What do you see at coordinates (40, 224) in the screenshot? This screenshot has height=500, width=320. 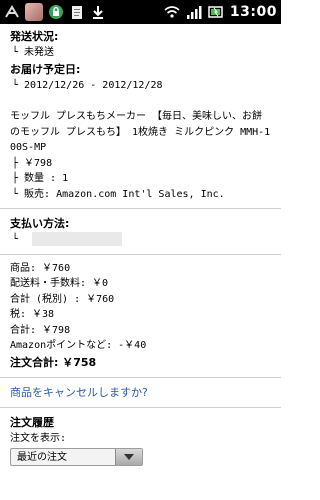 I see `payment-method-label: 支払い方法:` at bounding box center [40, 224].